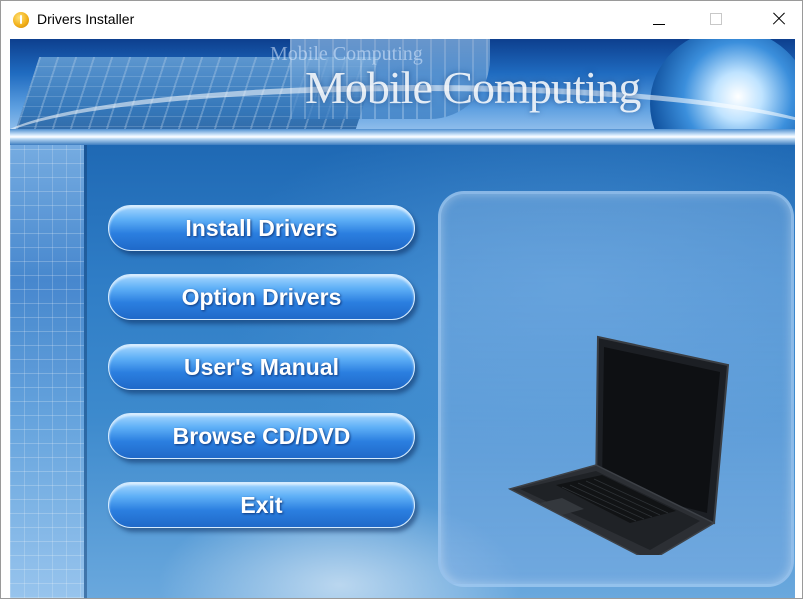  What do you see at coordinates (21, 20) in the screenshot?
I see `app-icon` at bounding box center [21, 20].